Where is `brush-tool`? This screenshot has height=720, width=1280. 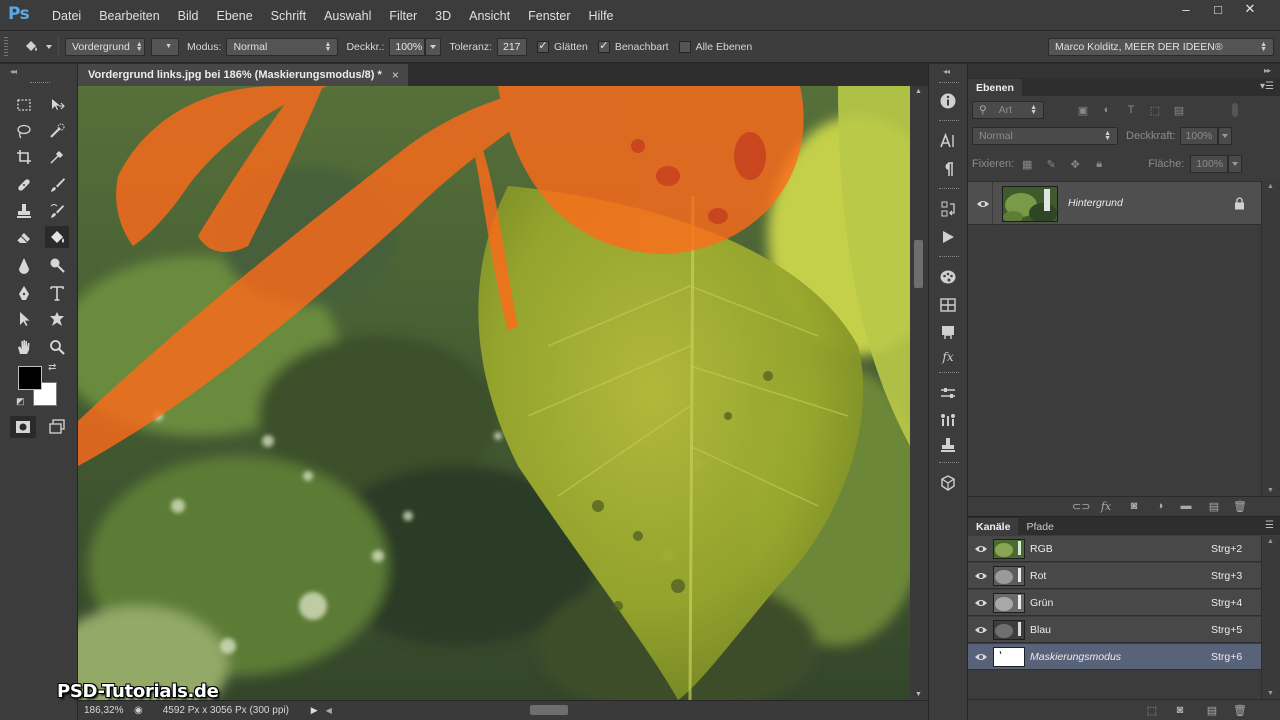
brush-tool is located at coordinates (57, 185).